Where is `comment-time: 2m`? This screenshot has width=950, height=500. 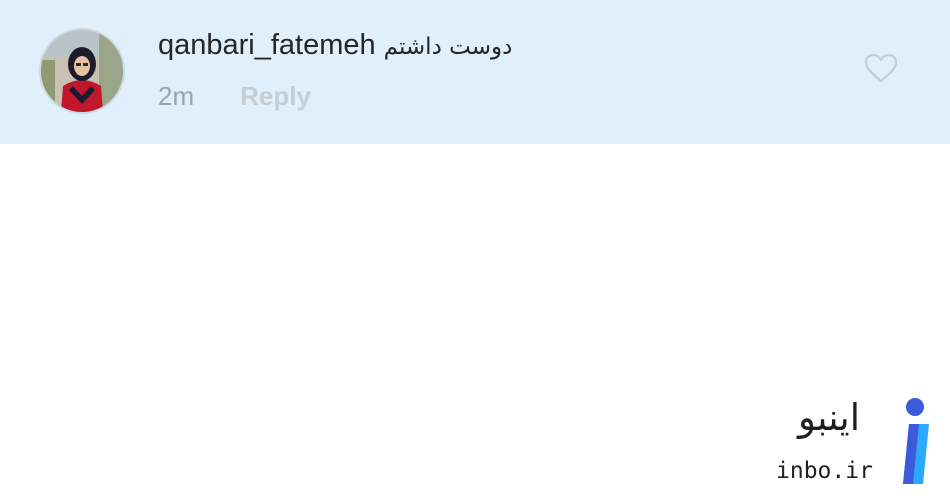 comment-time: 2m is located at coordinates (176, 96).